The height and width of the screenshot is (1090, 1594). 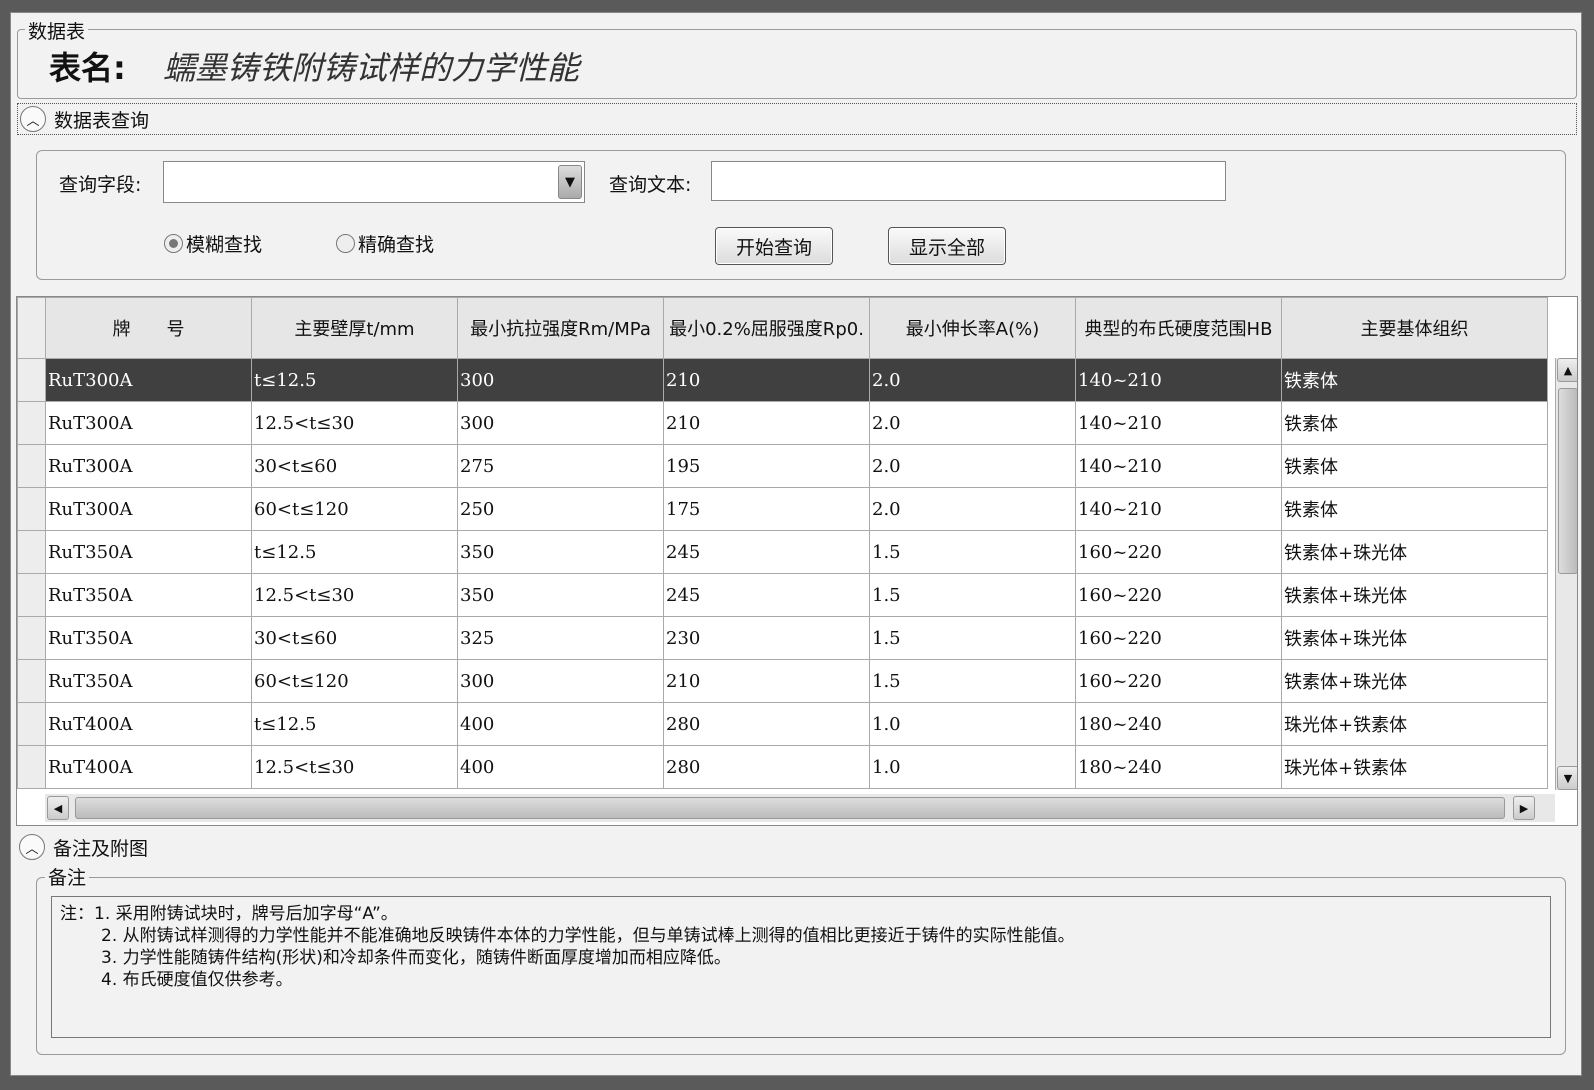 I want to click on table-cell: 250, so click(x=560, y=509).